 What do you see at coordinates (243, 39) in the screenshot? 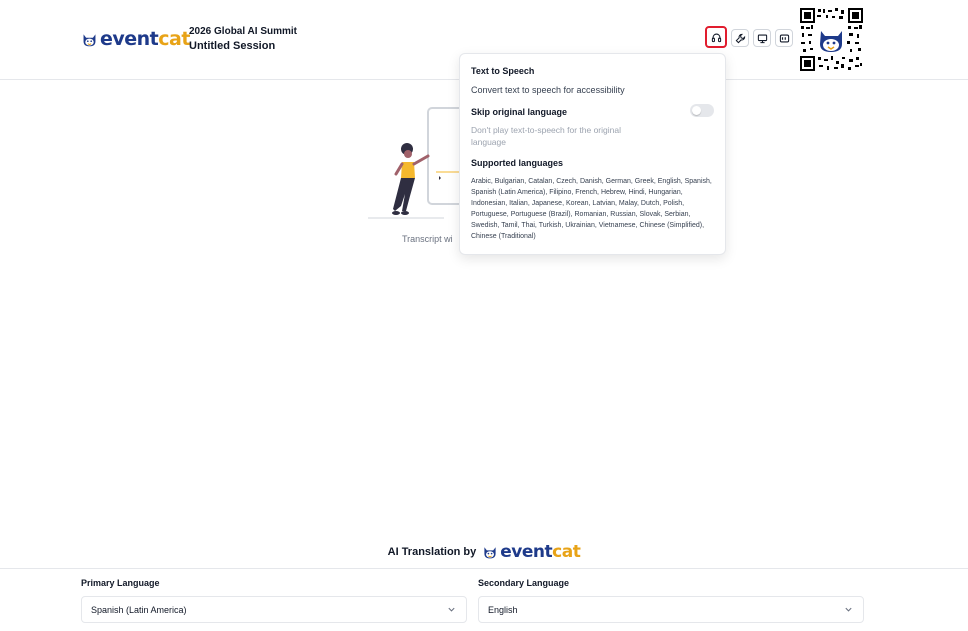
I see `event-titles: 2026 Global AI Summit Untitled Session` at bounding box center [243, 39].